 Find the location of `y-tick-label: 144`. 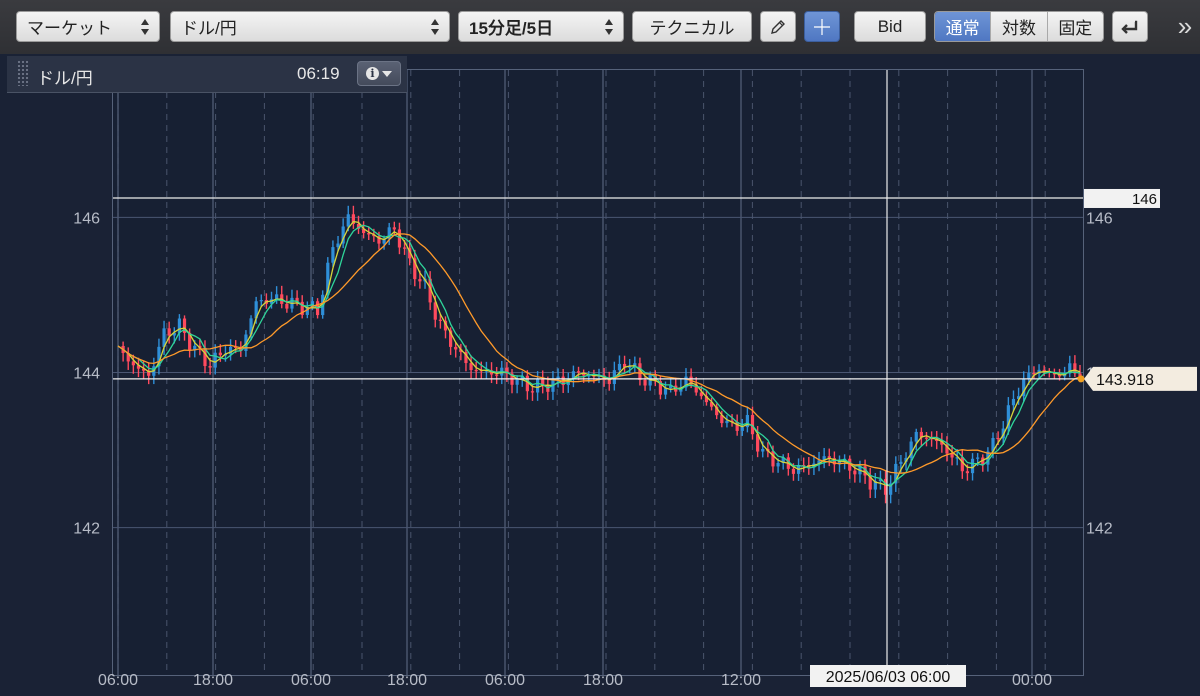

y-tick-label: 144 is located at coordinates (86, 374).